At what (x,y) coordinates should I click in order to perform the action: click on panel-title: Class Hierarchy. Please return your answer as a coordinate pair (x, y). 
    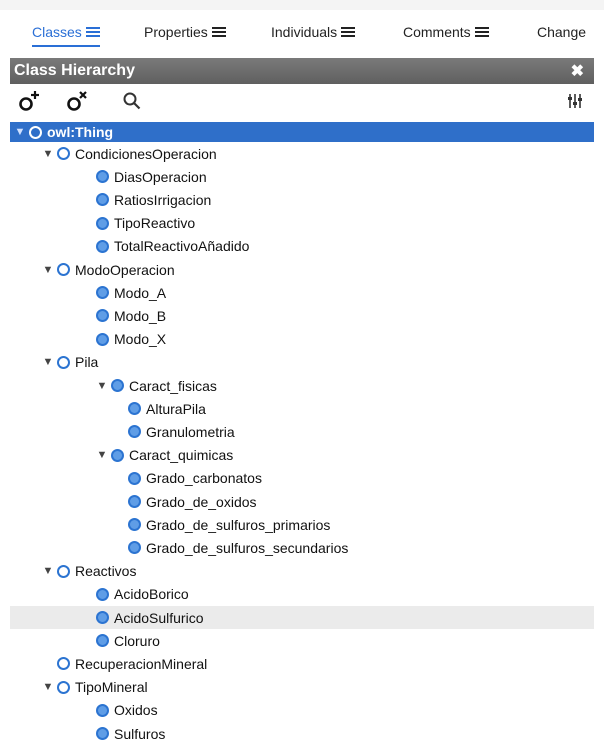
    Looking at the image, I should click on (74, 70).